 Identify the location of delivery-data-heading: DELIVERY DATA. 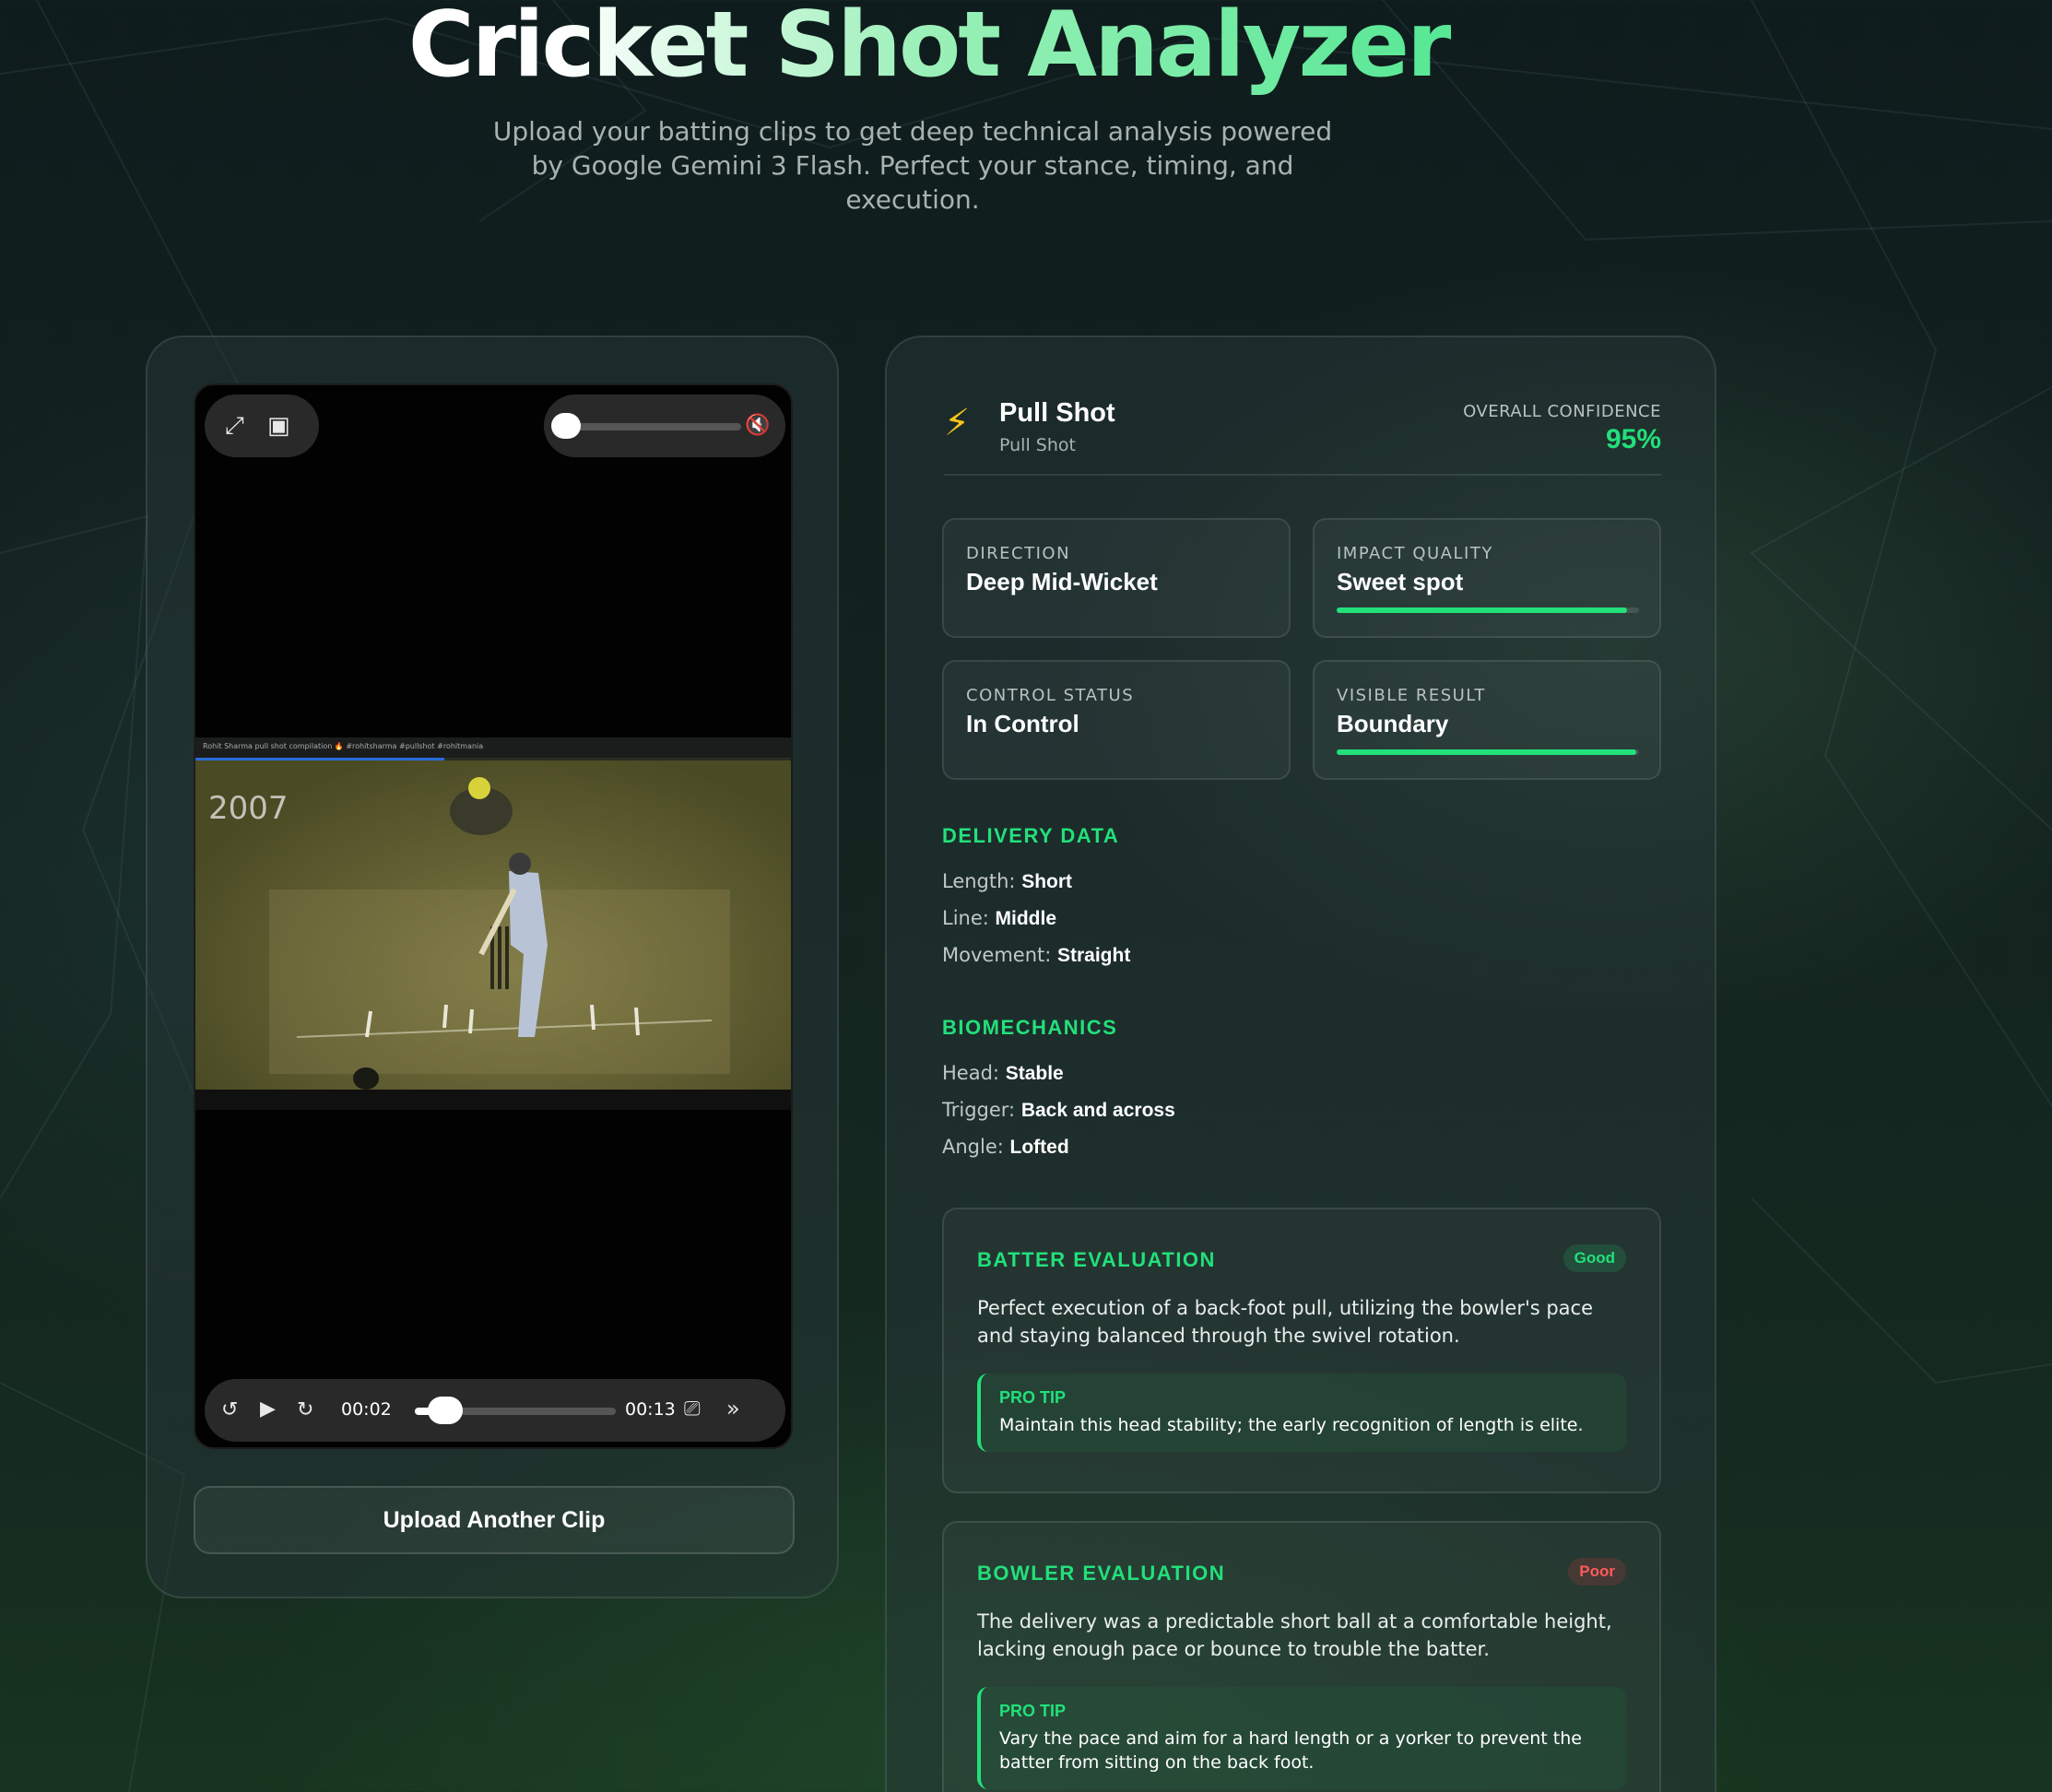
(1031, 835).